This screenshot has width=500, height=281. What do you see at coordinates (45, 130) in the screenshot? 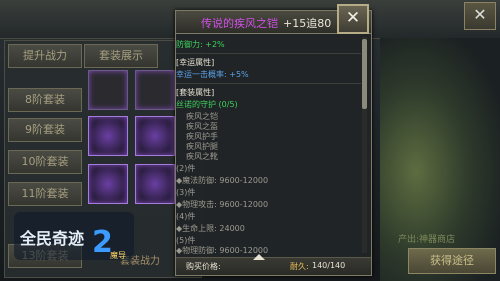
I see `side-tab-9: 9阶套装` at bounding box center [45, 130].